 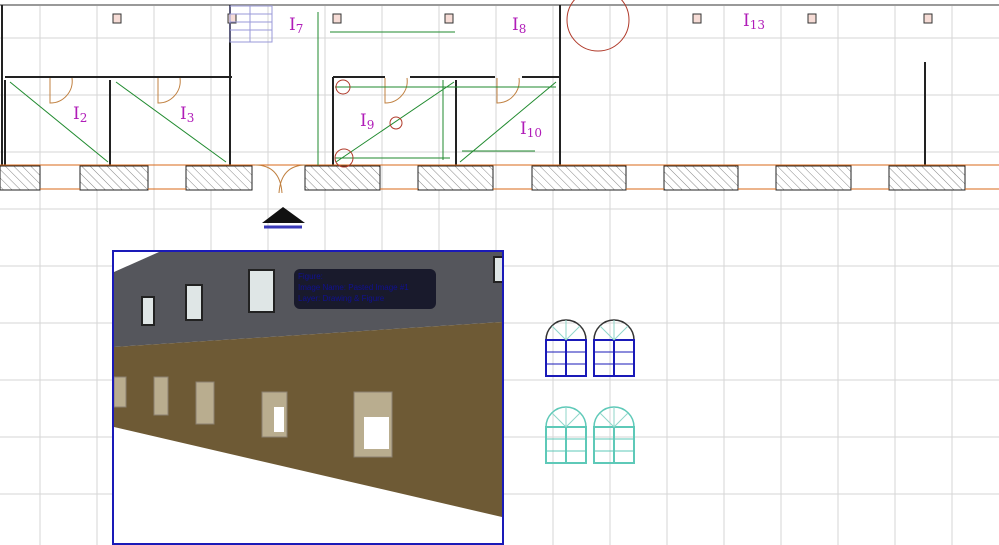 I want to click on room-label-i13: I13, so click(x=754, y=21).